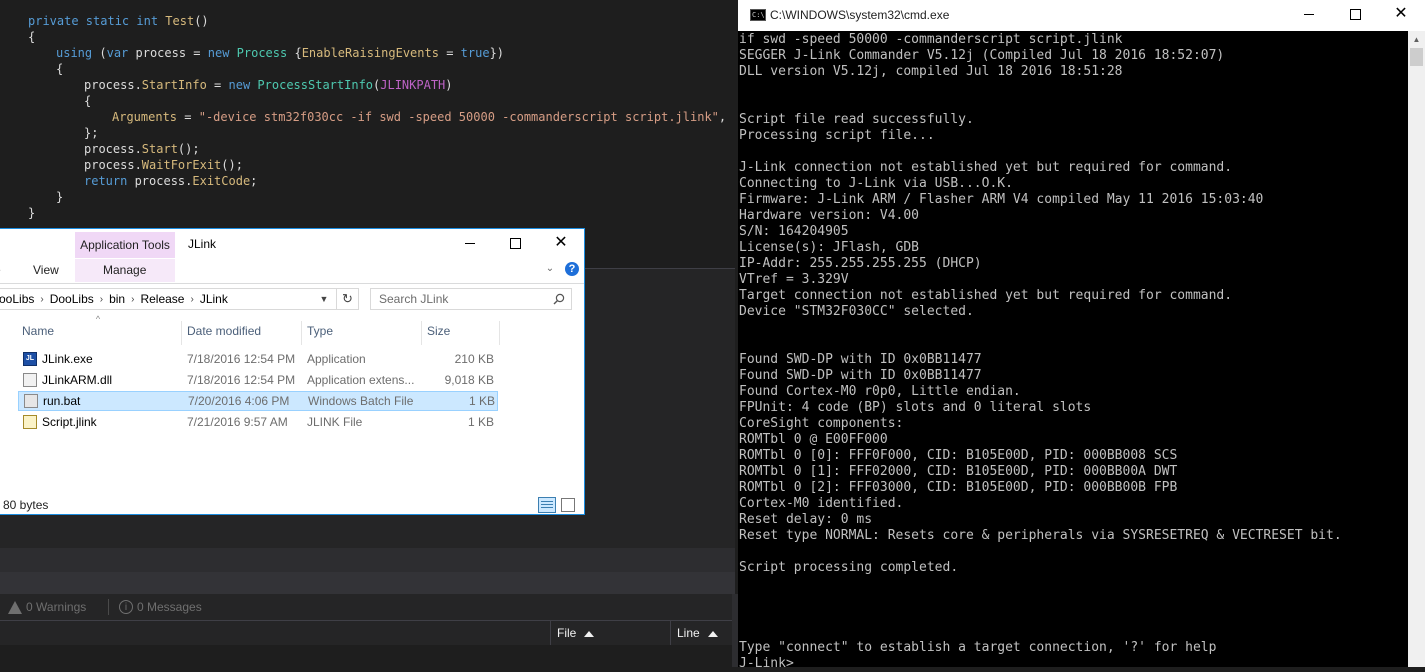 The image size is (1425, 672). What do you see at coordinates (362, 333) in the screenshot?
I see `column-header-type: Type` at bounding box center [362, 333].